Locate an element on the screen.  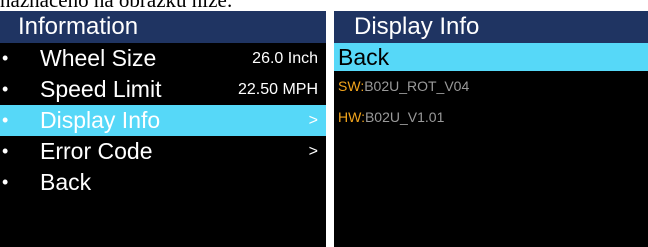
menu-item-label: Wheel Size is located at coordinates (98, 58).